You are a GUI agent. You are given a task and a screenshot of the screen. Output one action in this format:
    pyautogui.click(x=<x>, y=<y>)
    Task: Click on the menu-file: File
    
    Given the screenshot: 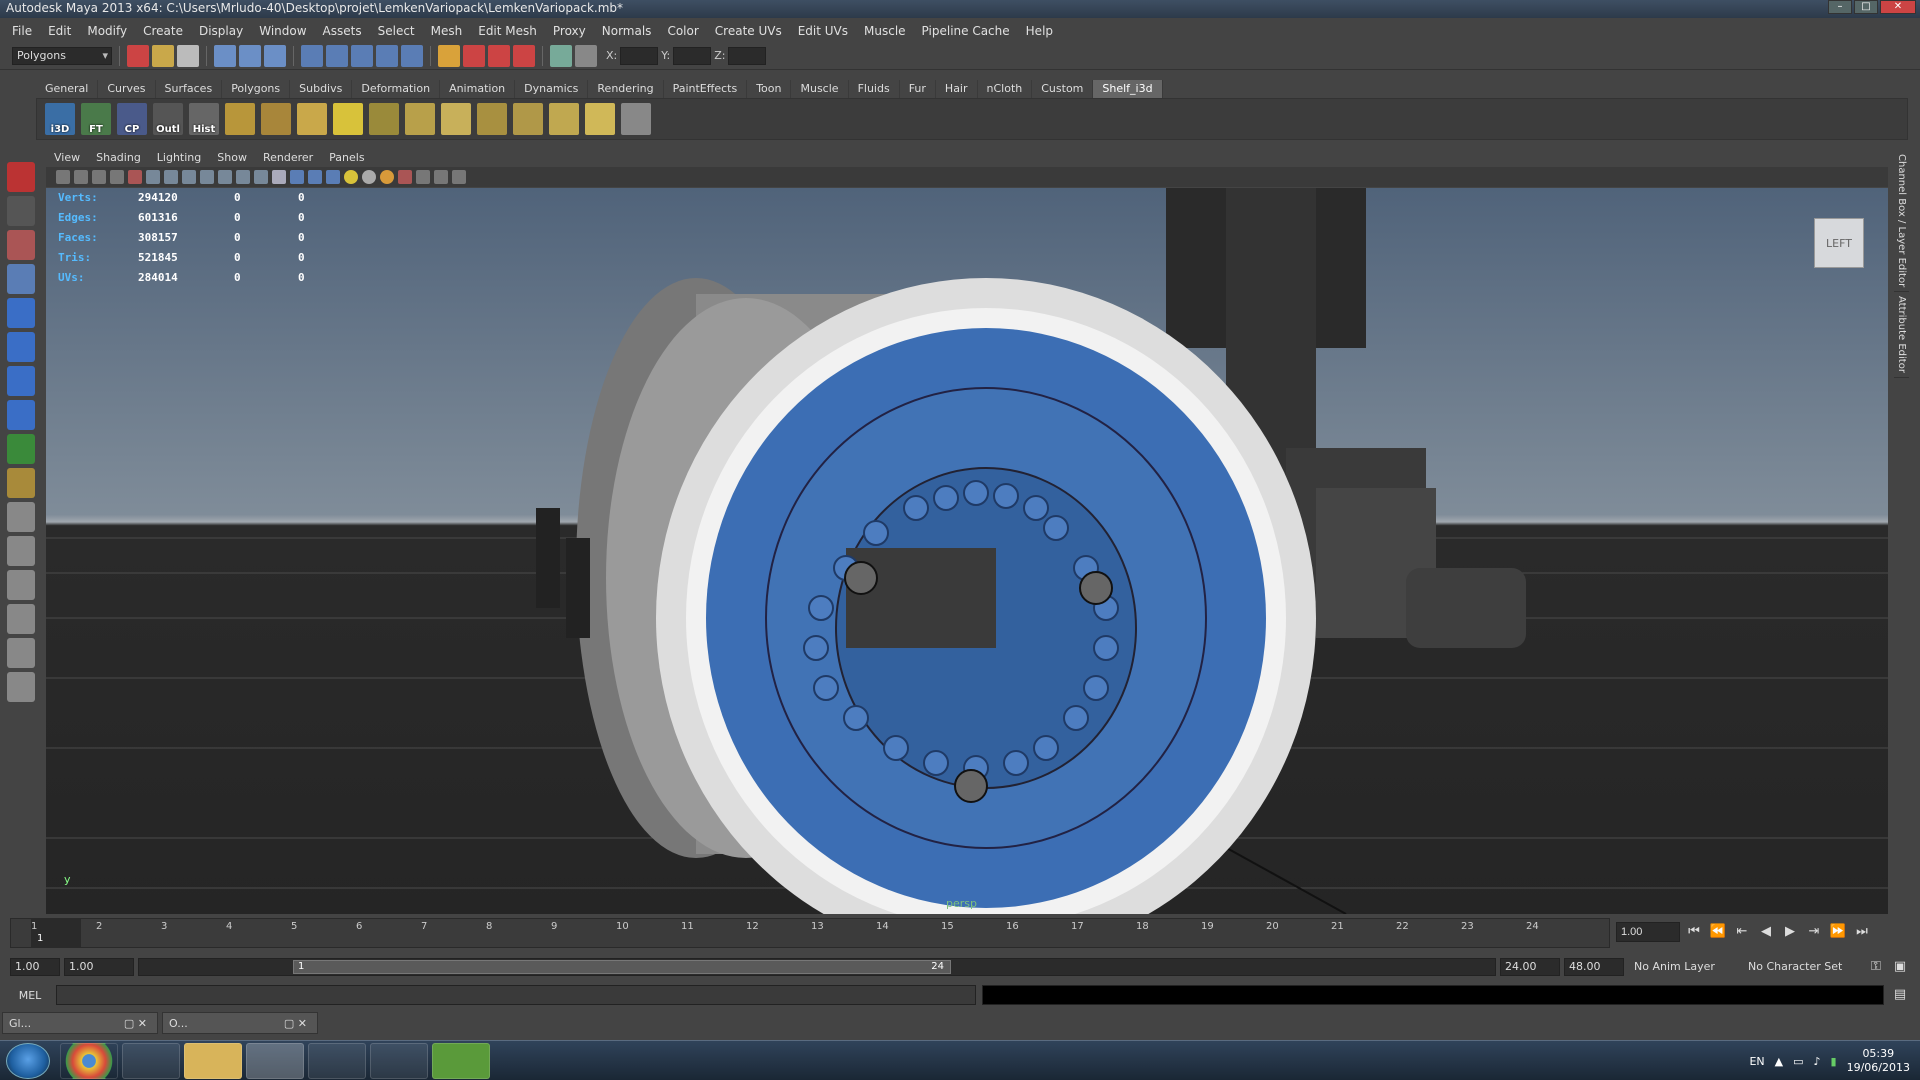 What is the action you would take?
    pyautogui.click(x=22, y=31)
    